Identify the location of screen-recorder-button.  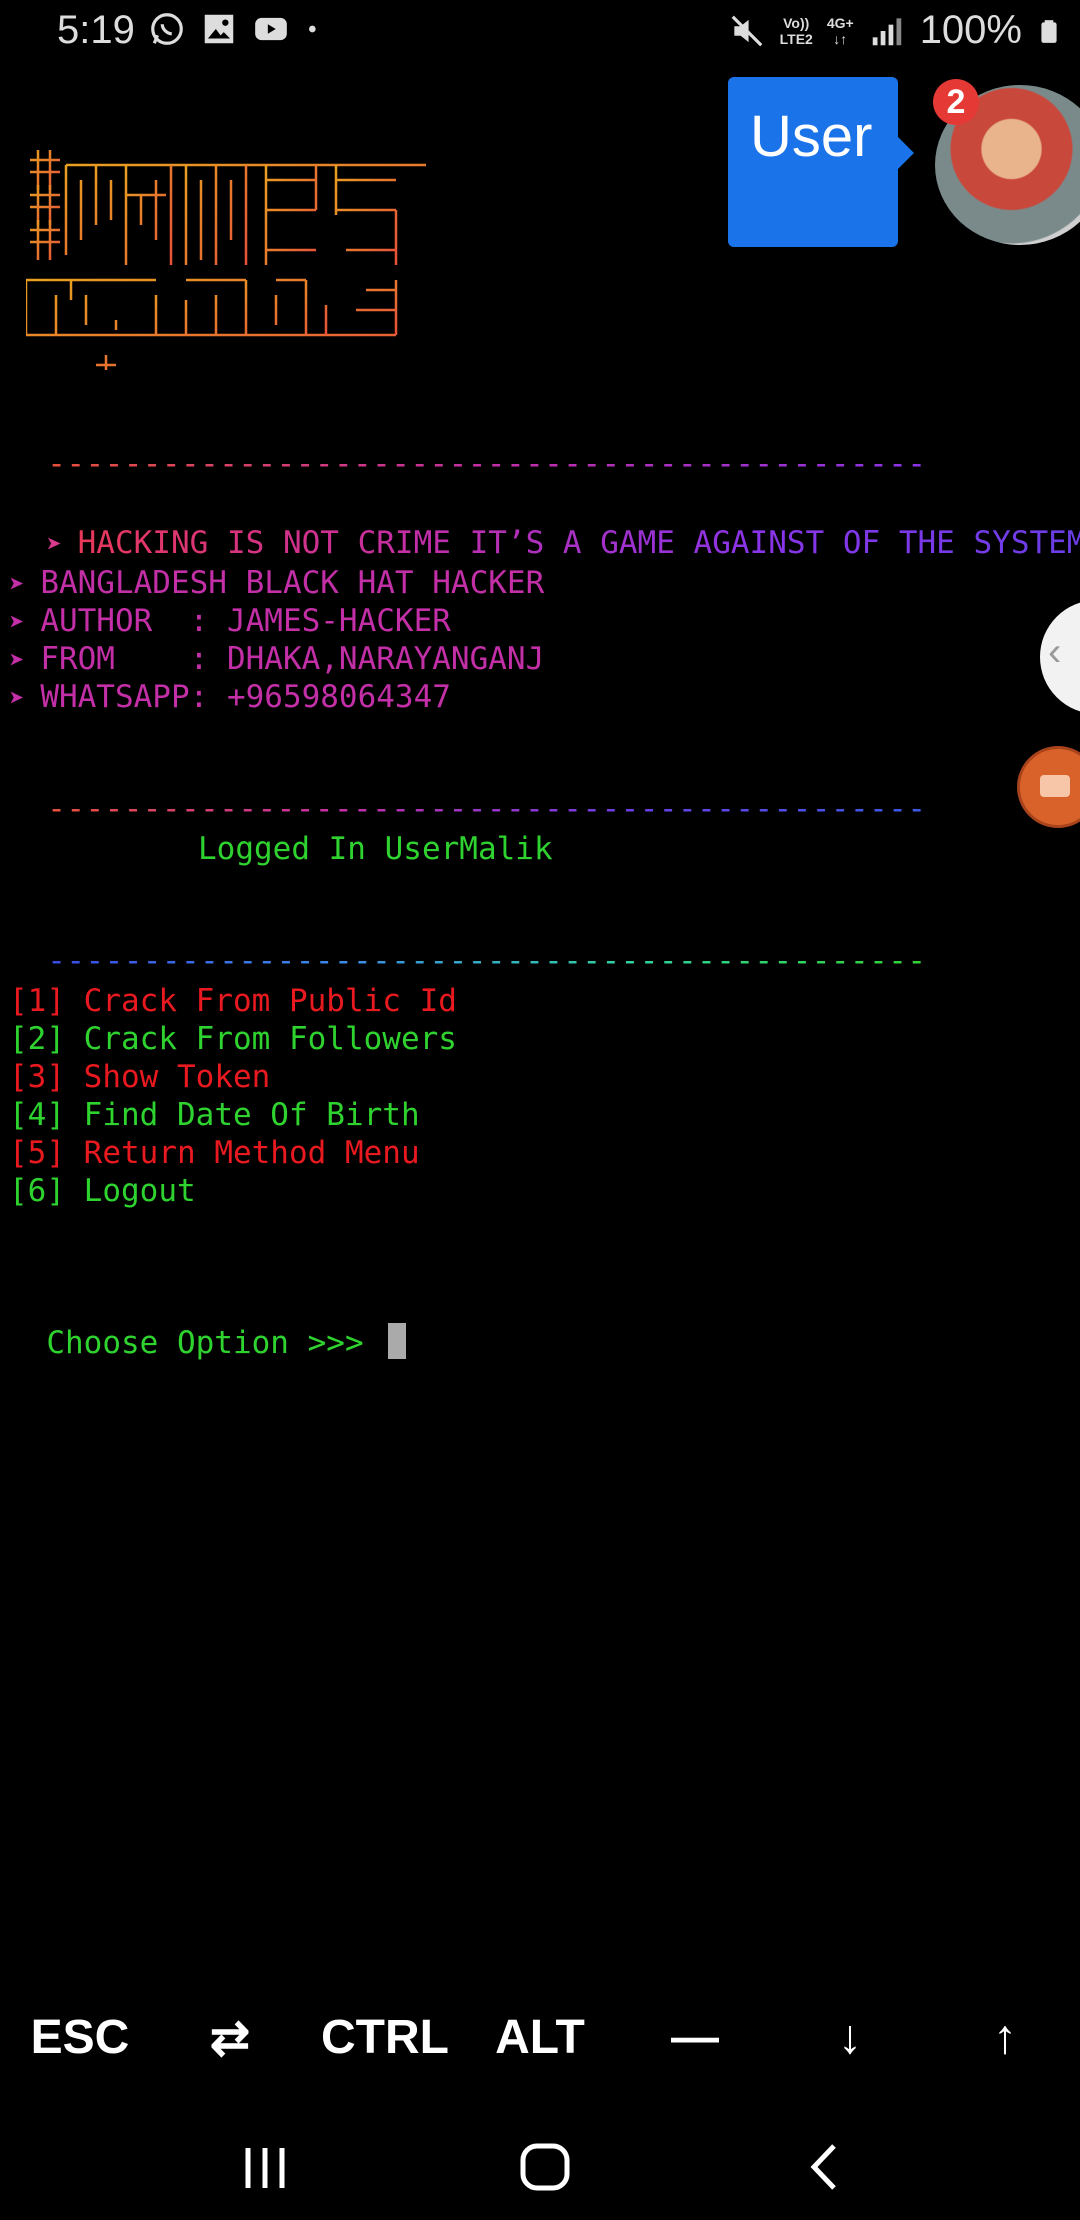
(1048, 787).